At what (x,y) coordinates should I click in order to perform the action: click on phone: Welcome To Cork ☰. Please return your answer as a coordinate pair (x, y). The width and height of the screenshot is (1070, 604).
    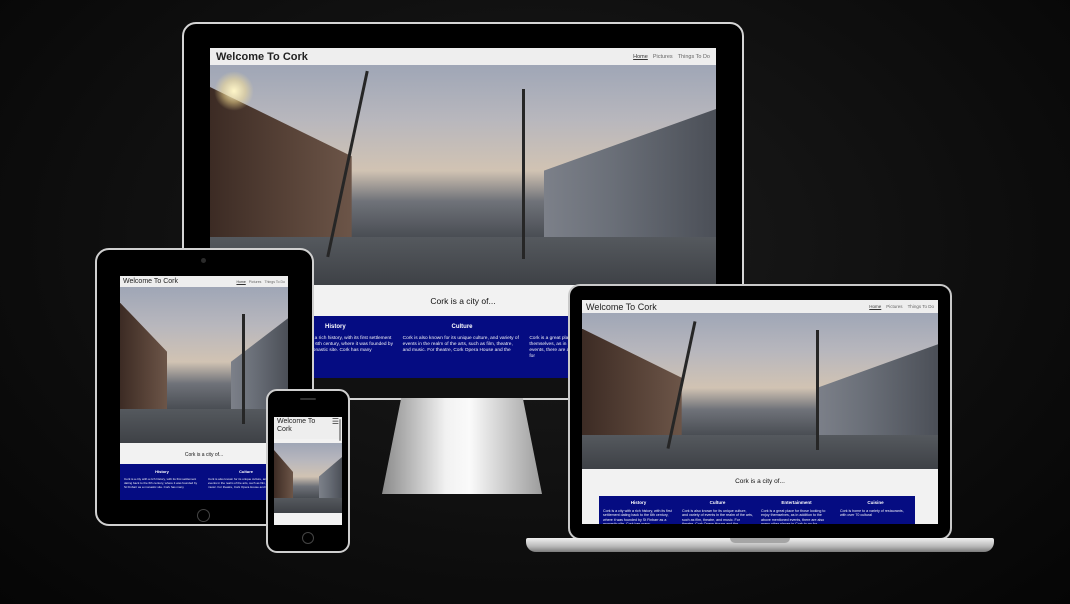
    Looking at the image, I should click on (308, 471).